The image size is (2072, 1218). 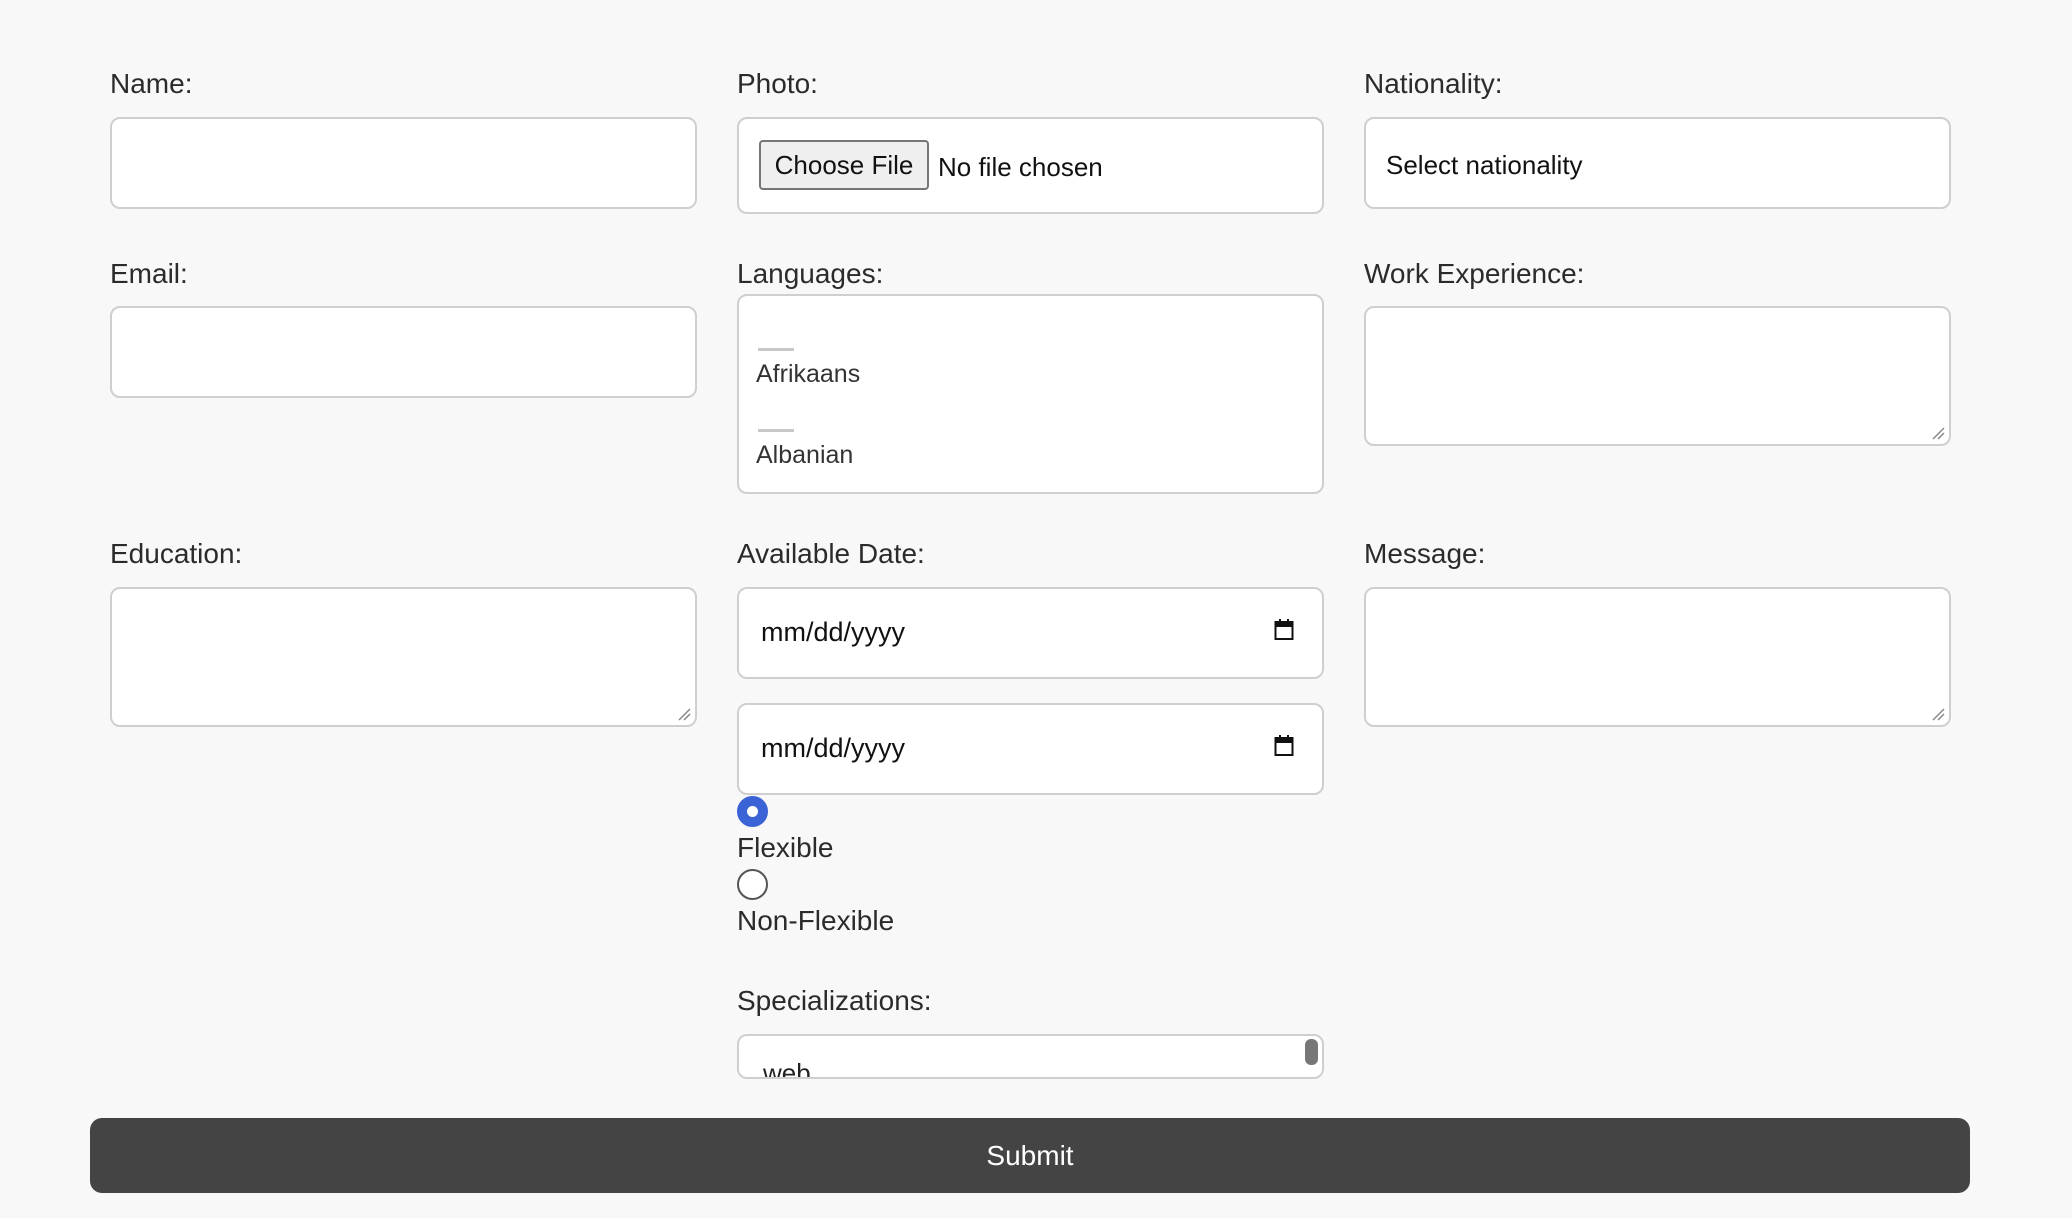 What do you see at coordinates (1474, 273) in the screenshot?
I see `work-experience-label: Work Experience:` at bounding box center [1474, 273].